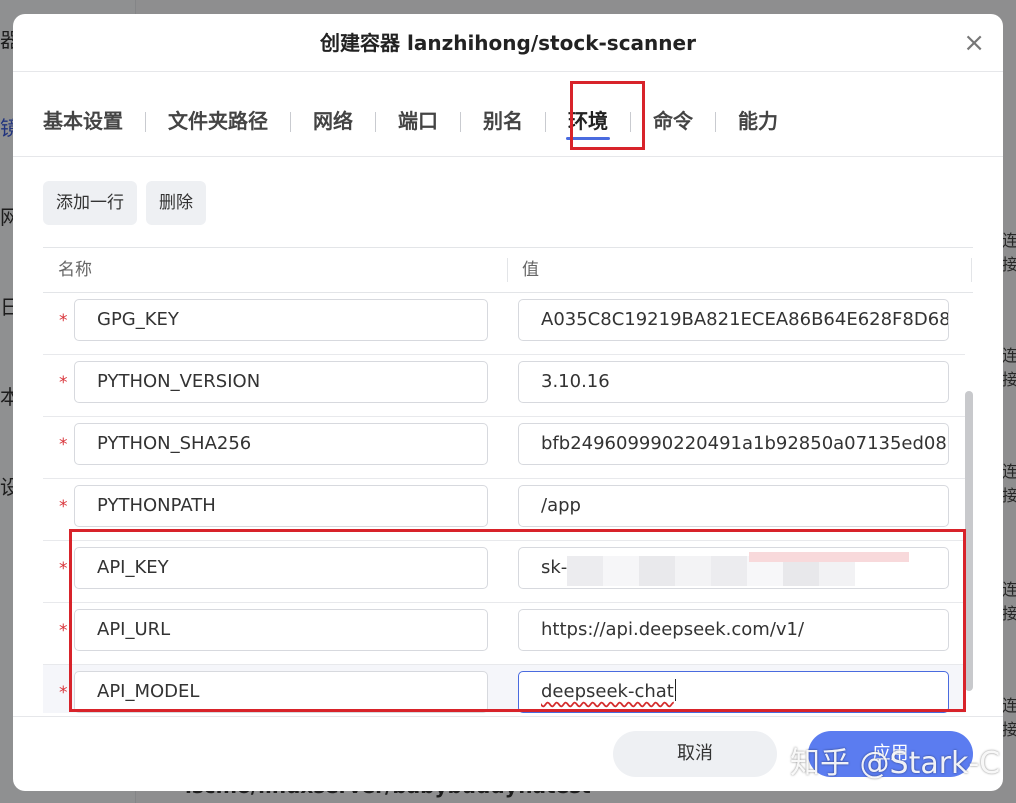  I want to click on env-value-input: bfb249609990220491a1b92850a07135ed0831, so click(733, 444).